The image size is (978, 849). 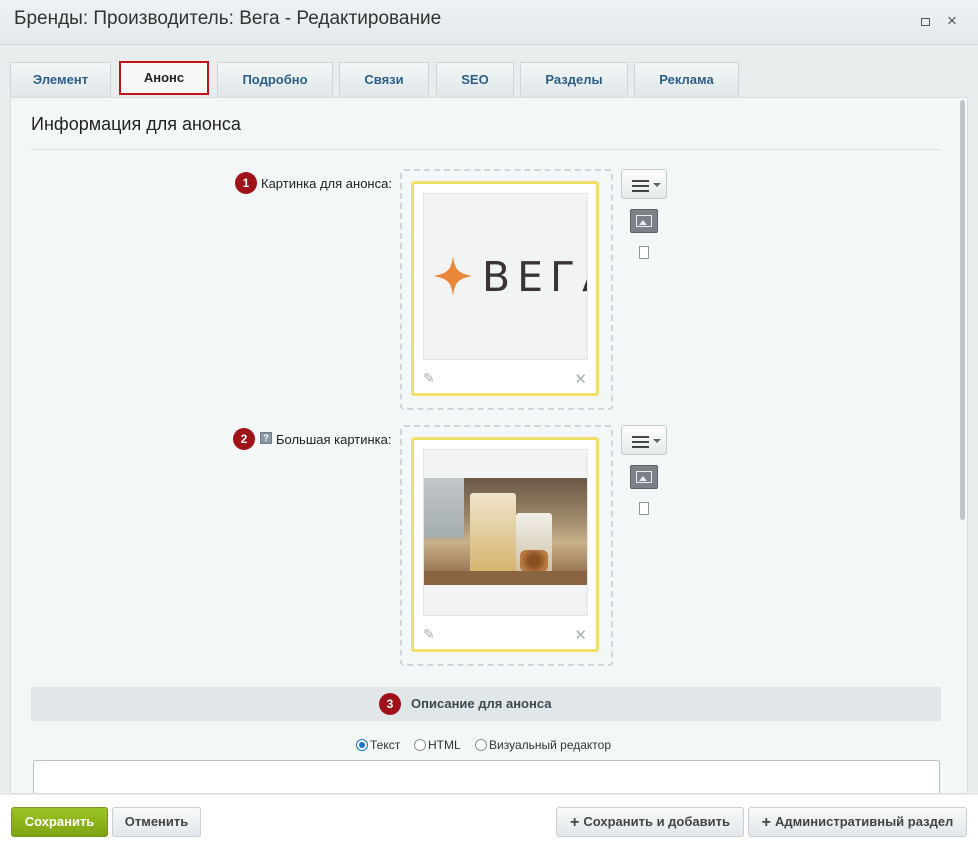 I want to click on help-icon: ?, so click(x=266, y=438).